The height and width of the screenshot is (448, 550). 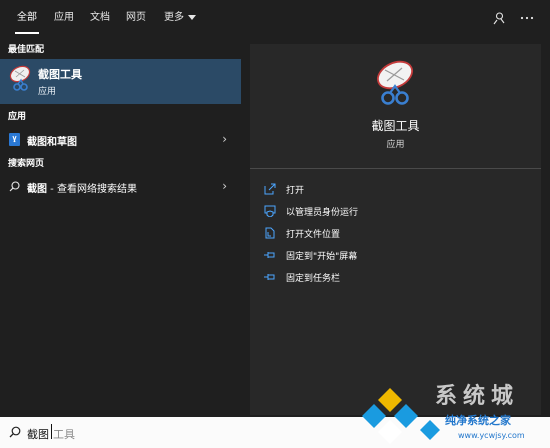 I want to click on apps-header: 应用, so click(x=17, y=117).